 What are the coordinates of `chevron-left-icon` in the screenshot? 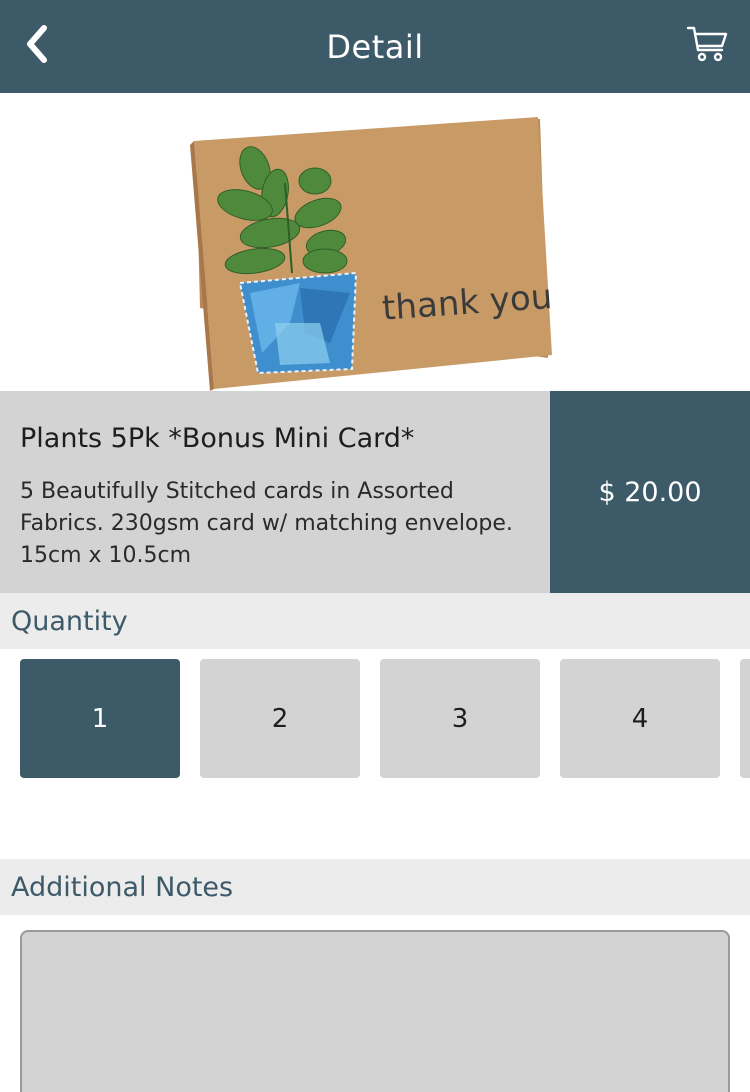 It's located at (37, 44).